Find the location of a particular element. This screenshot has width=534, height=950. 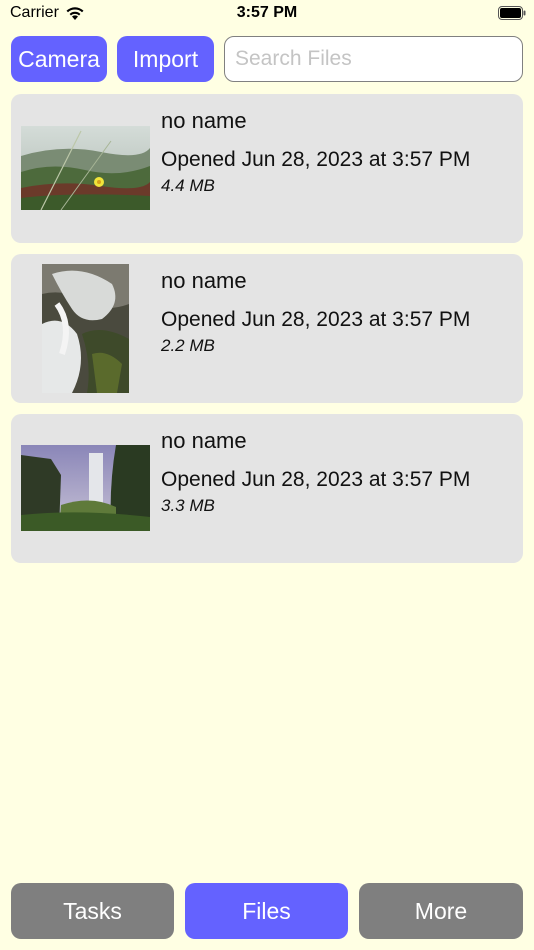

file-size: 4.4 MB is located at coordinates (188, 185).